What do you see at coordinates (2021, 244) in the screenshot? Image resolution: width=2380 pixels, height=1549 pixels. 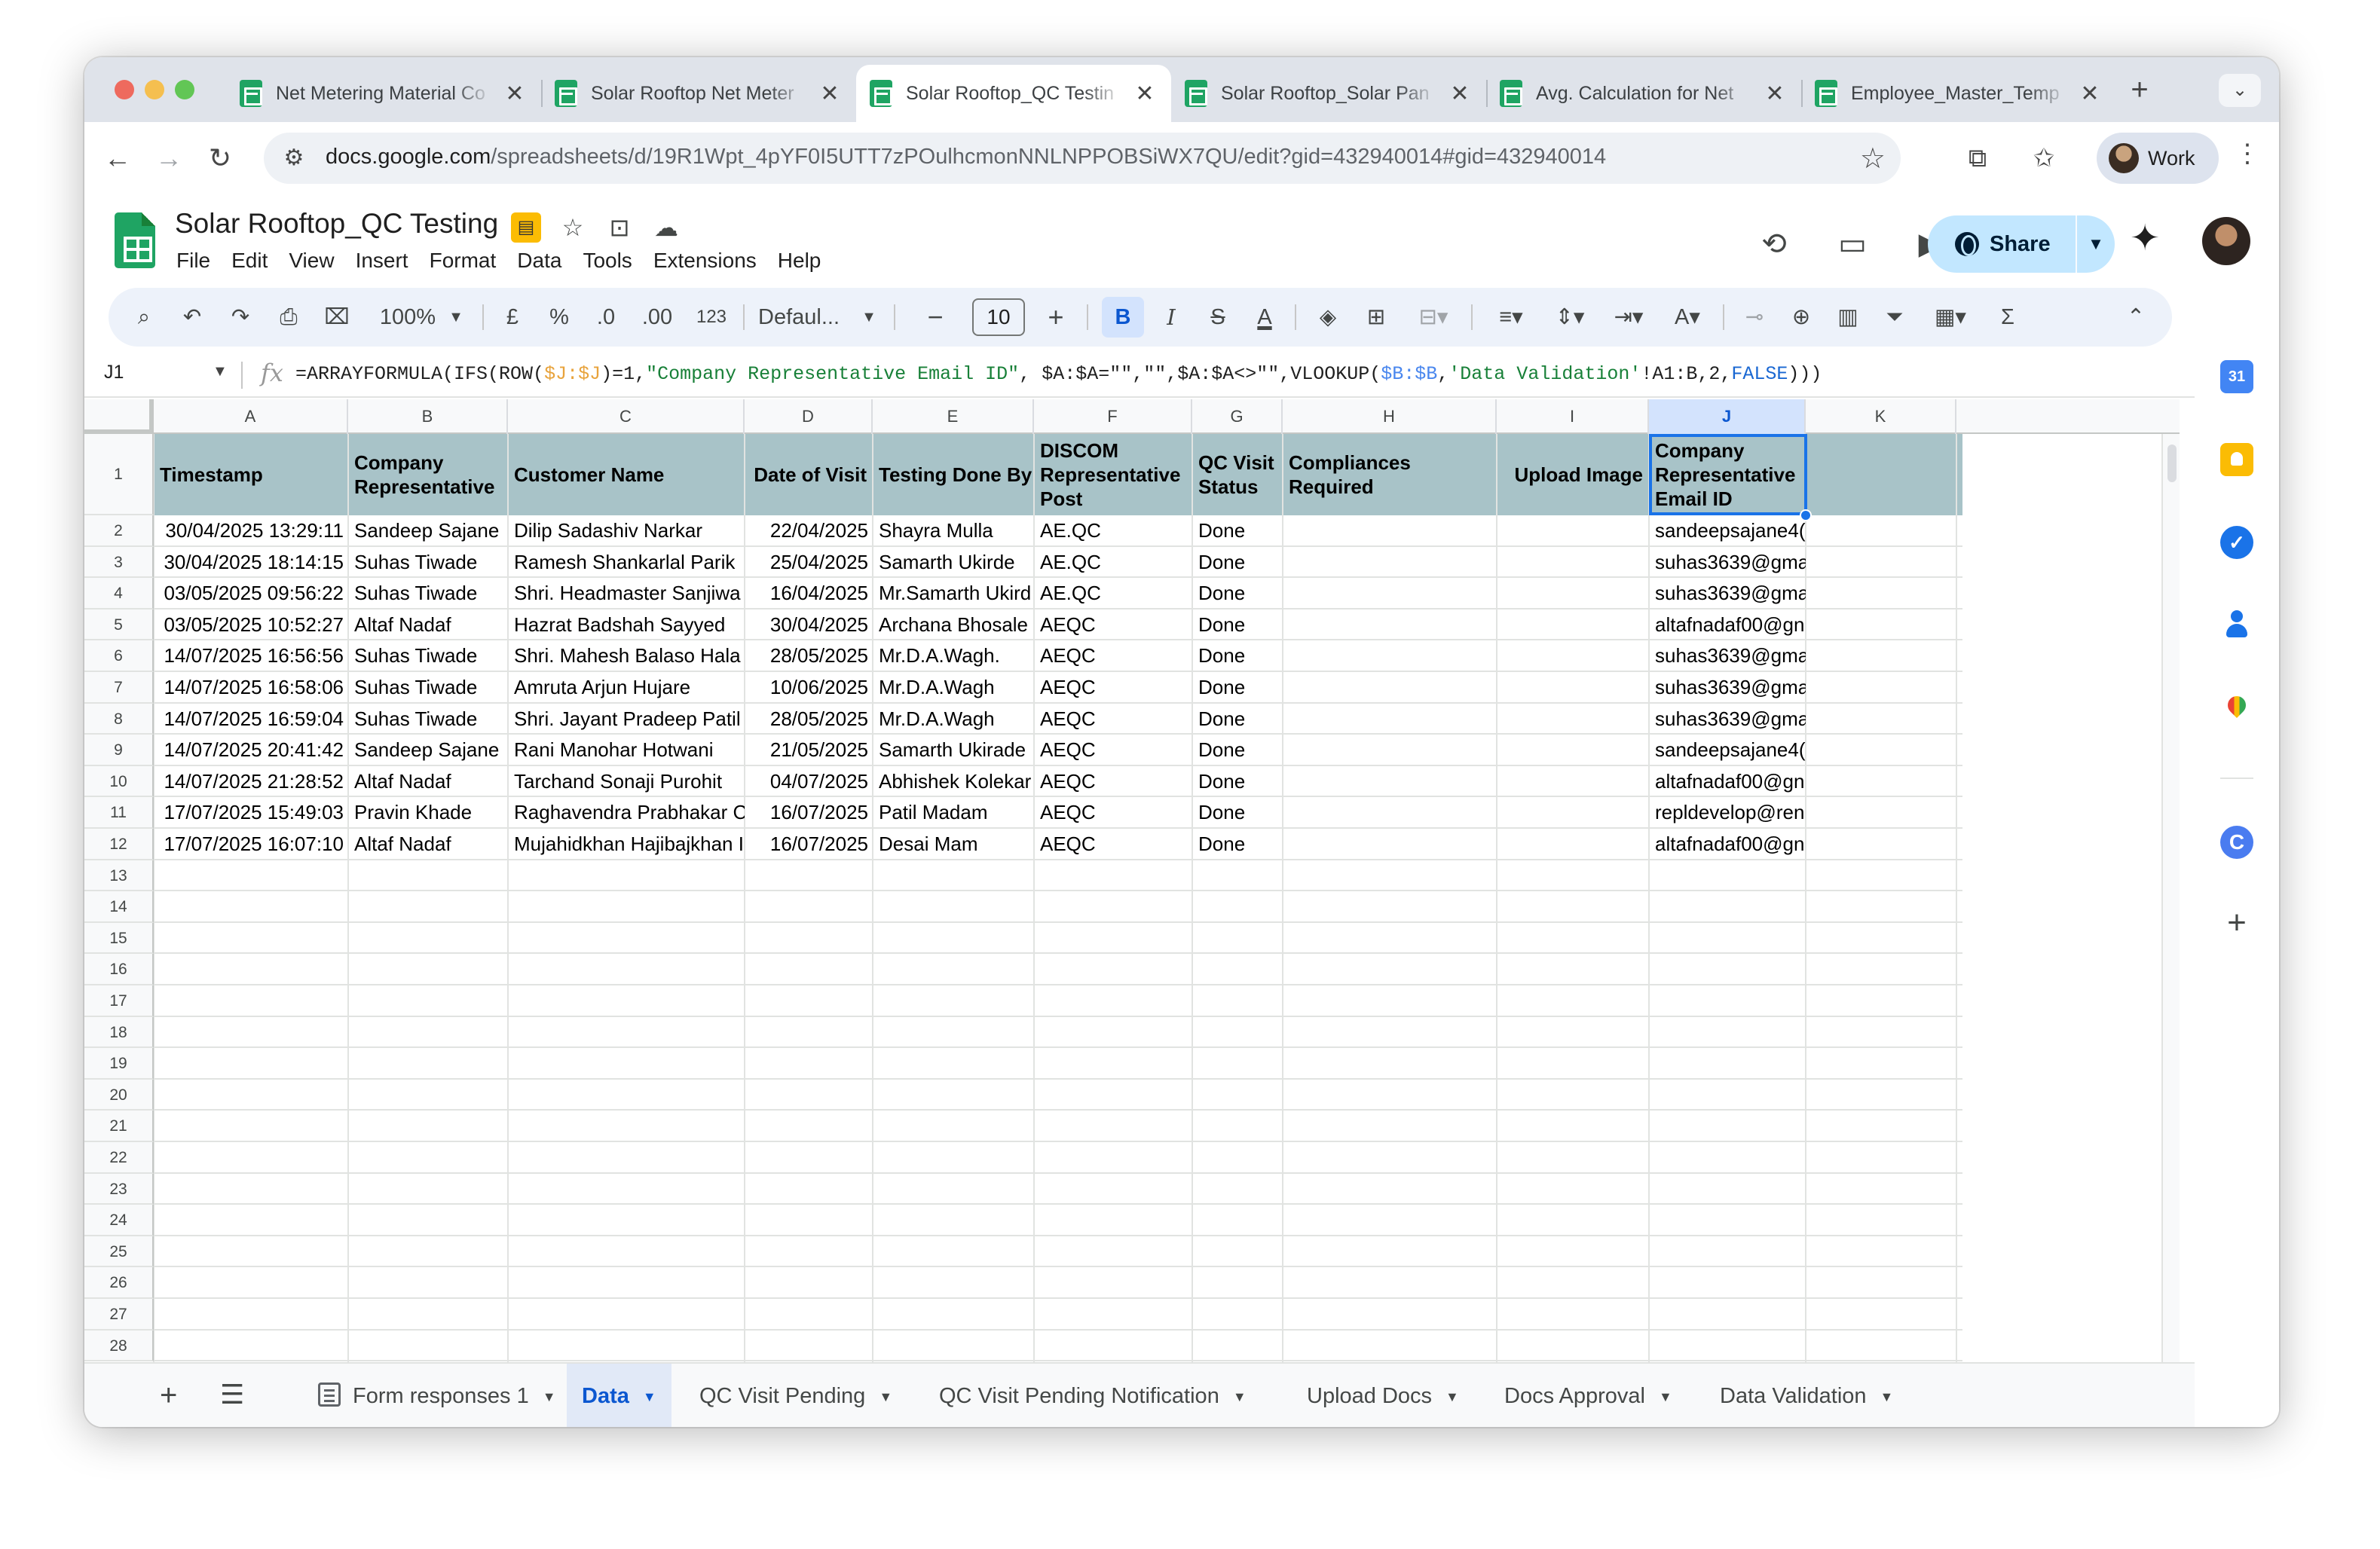 I see `share-button: Share ▼` at bounding box center [2021, 244].